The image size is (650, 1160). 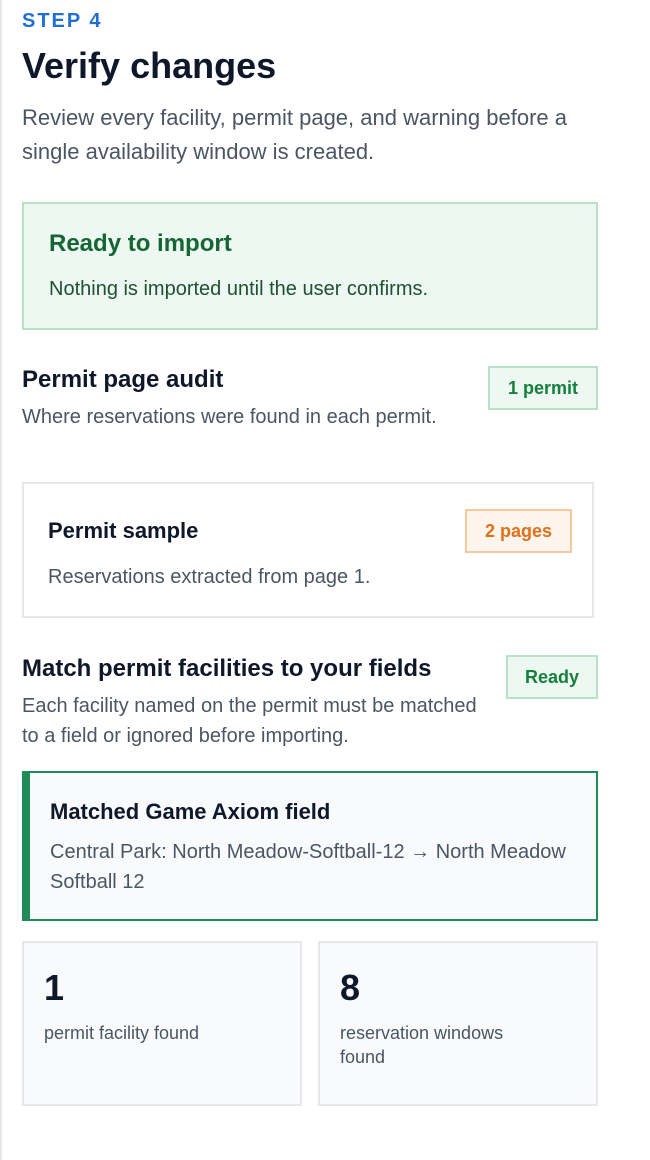 I want to click on stat-value: 1, so click(x=54, y=987).